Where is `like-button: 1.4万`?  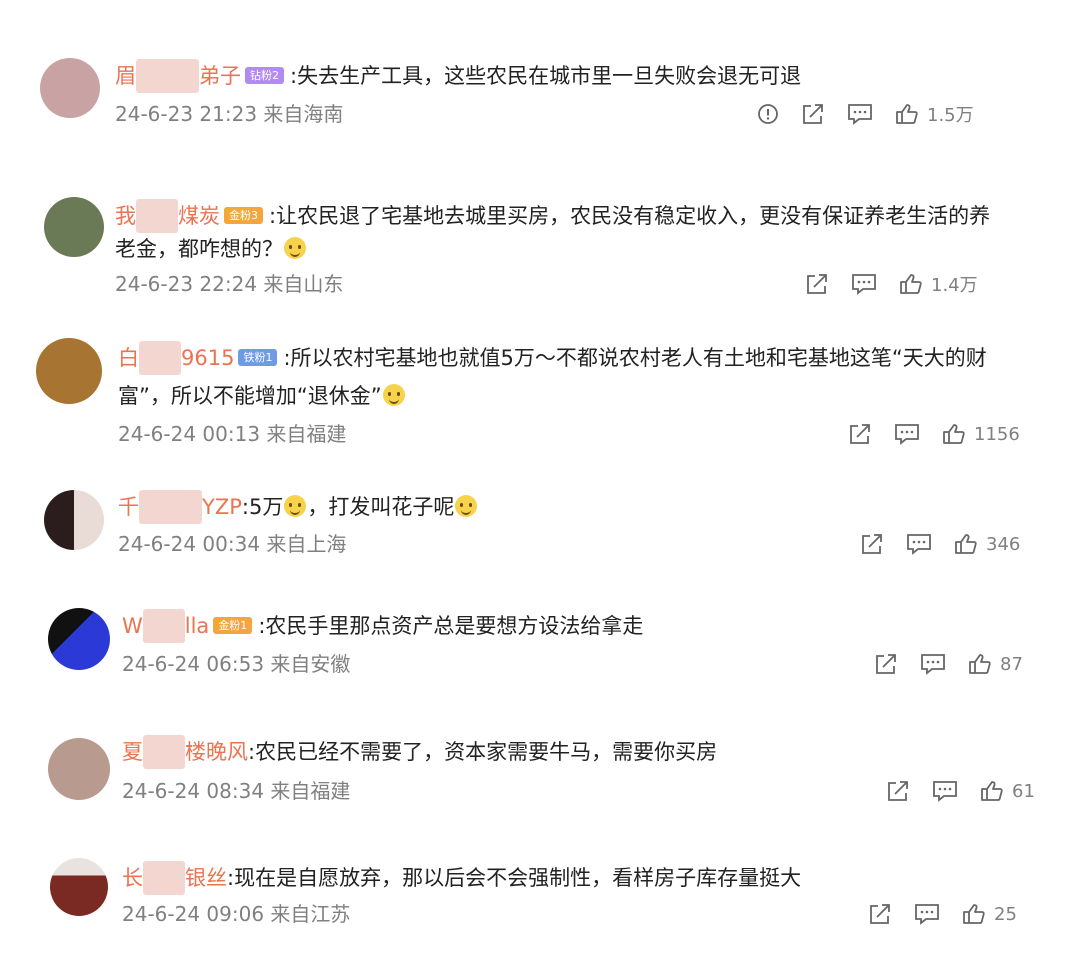 like-button: 1.4万 is located at coordinates (938, 284).